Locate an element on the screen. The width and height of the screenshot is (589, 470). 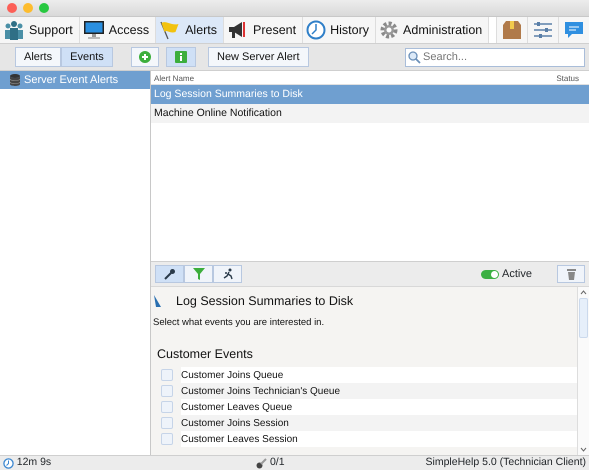
session-count: 0/1 is located at coordinates (277, 462).